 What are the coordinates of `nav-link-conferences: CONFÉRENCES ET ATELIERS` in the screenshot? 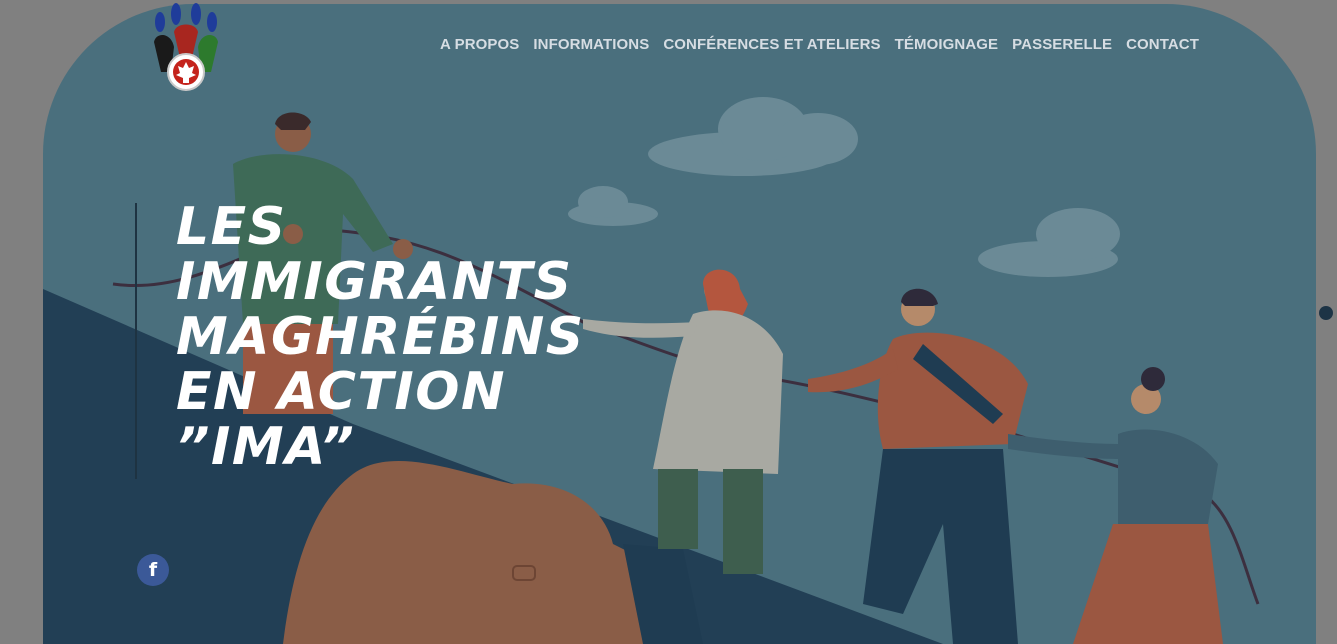 It's located at (771, 44).